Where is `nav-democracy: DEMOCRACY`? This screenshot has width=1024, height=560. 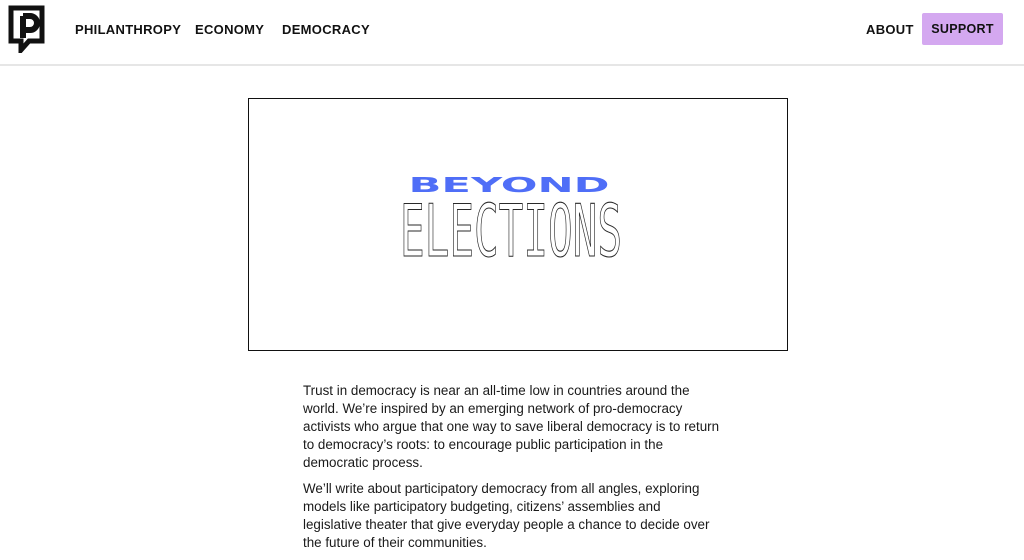
nav-democracy: DEMOCRACY is located at coordinates (326, 30).